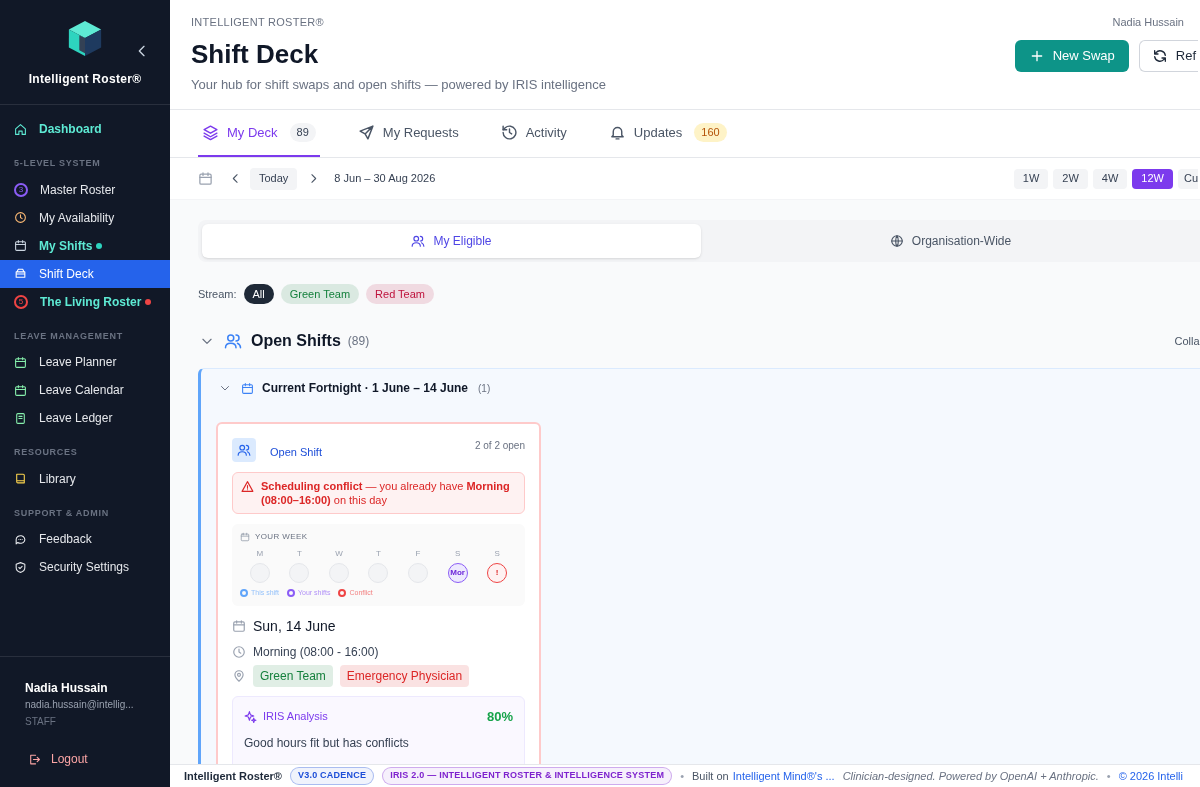 The height and width of the screenshot is (787, 1200). I want to click on range-button: 4W, so click(1110, 178).